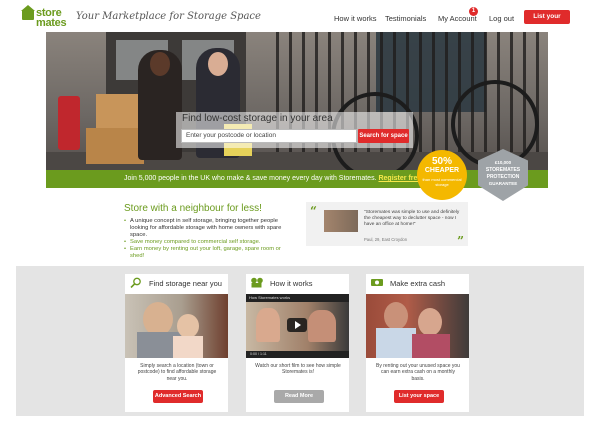 This screenshot has width=600, height=443. I want to click on suitcase, so click(69, 123).